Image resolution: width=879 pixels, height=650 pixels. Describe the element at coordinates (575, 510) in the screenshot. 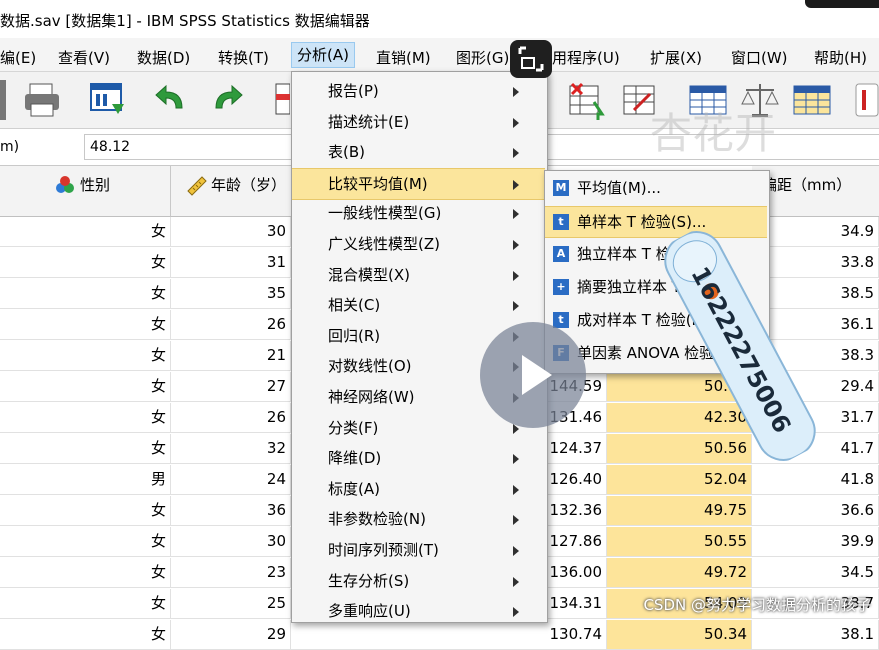

I see `table-cell-c3: 132.36` at that location.